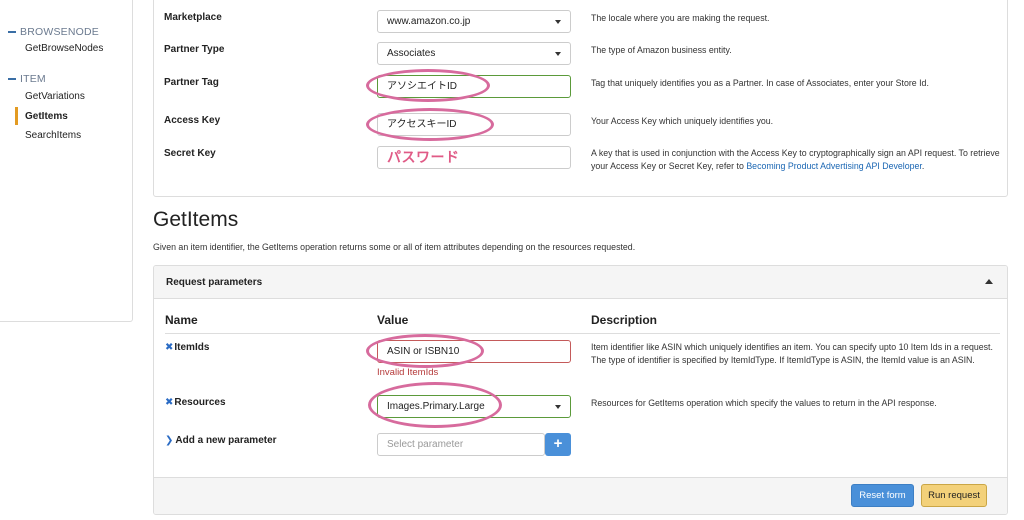 The image size is (1024, 520). I want to click on header-divider, so click(582, 333).